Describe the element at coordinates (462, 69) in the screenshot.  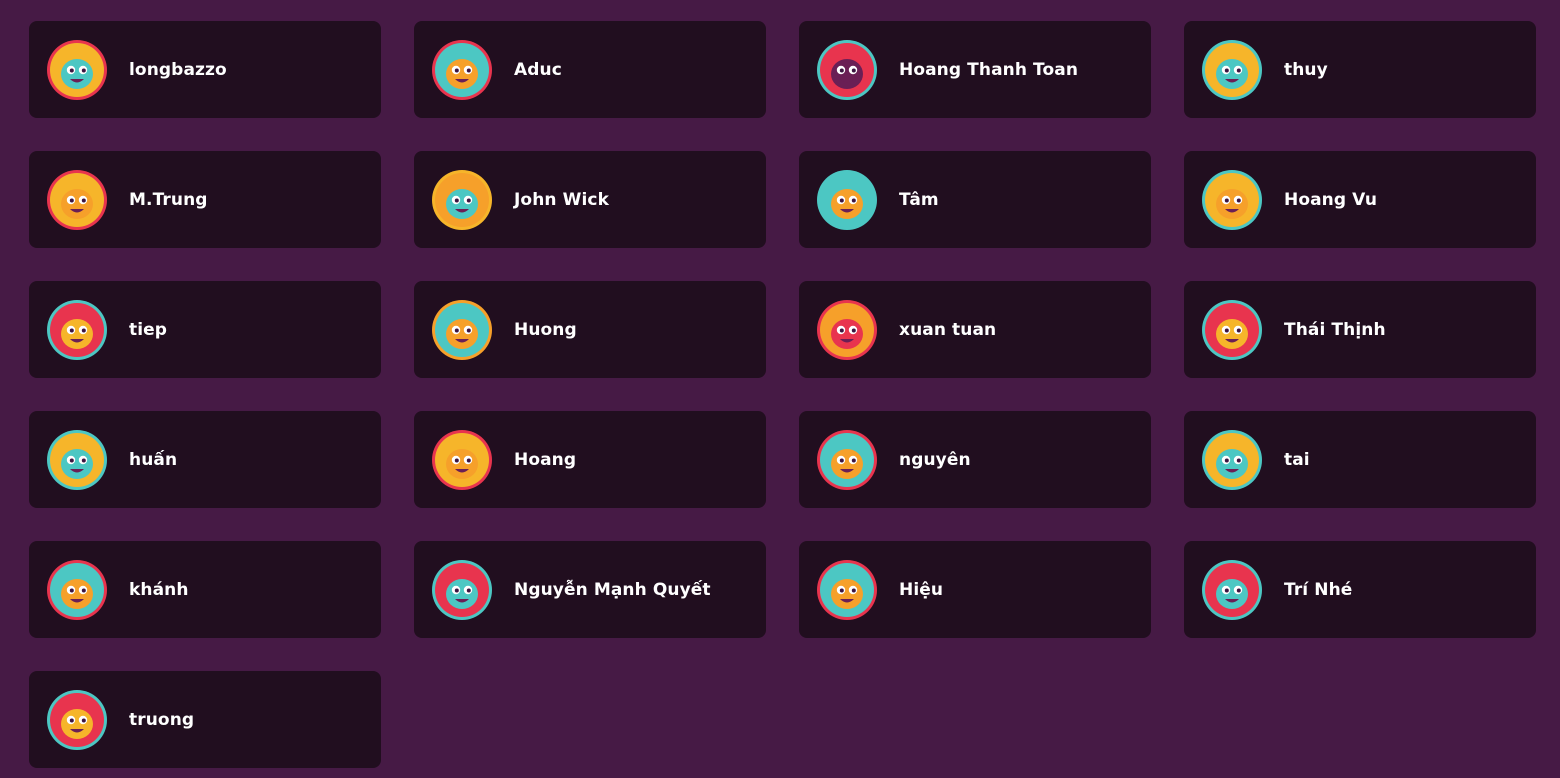
I see `orange-googly-eye-monster-icon` at that location.